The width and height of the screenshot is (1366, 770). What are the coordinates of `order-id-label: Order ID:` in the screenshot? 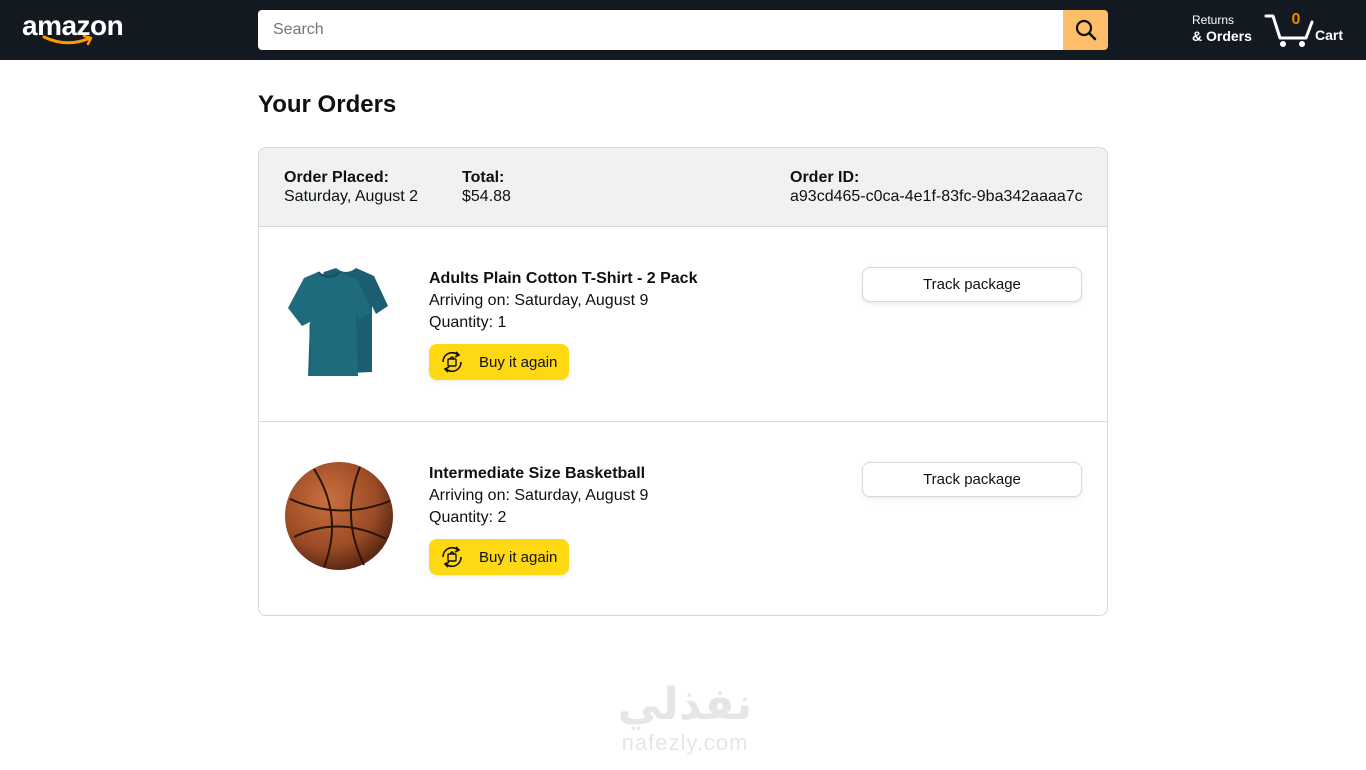 It's located at (825, 177).